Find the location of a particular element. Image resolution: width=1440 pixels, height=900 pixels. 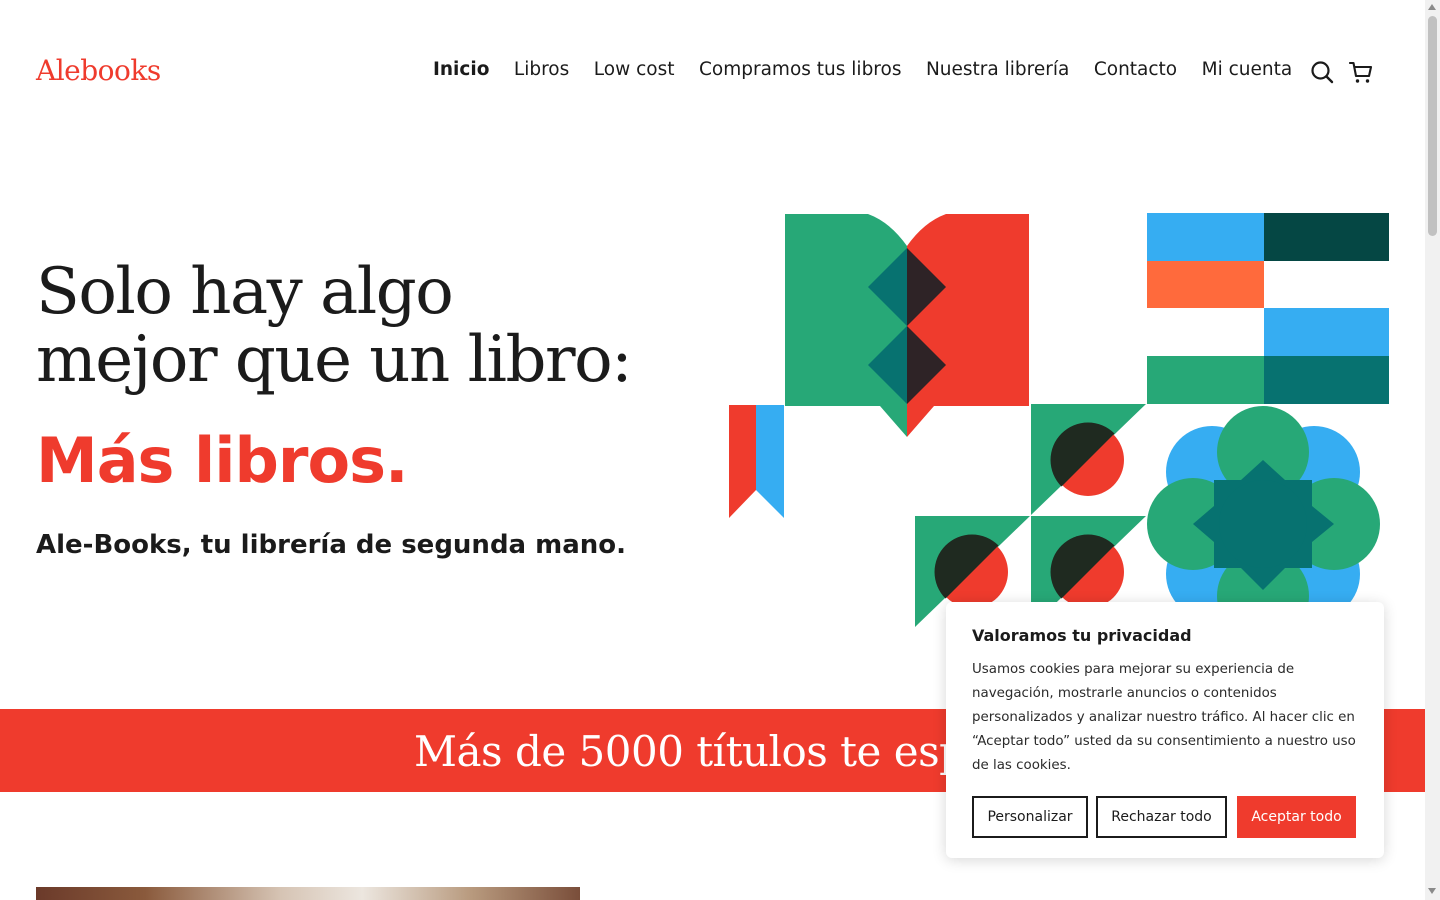

bookshelf-photo is located at coordinates (308, 893).